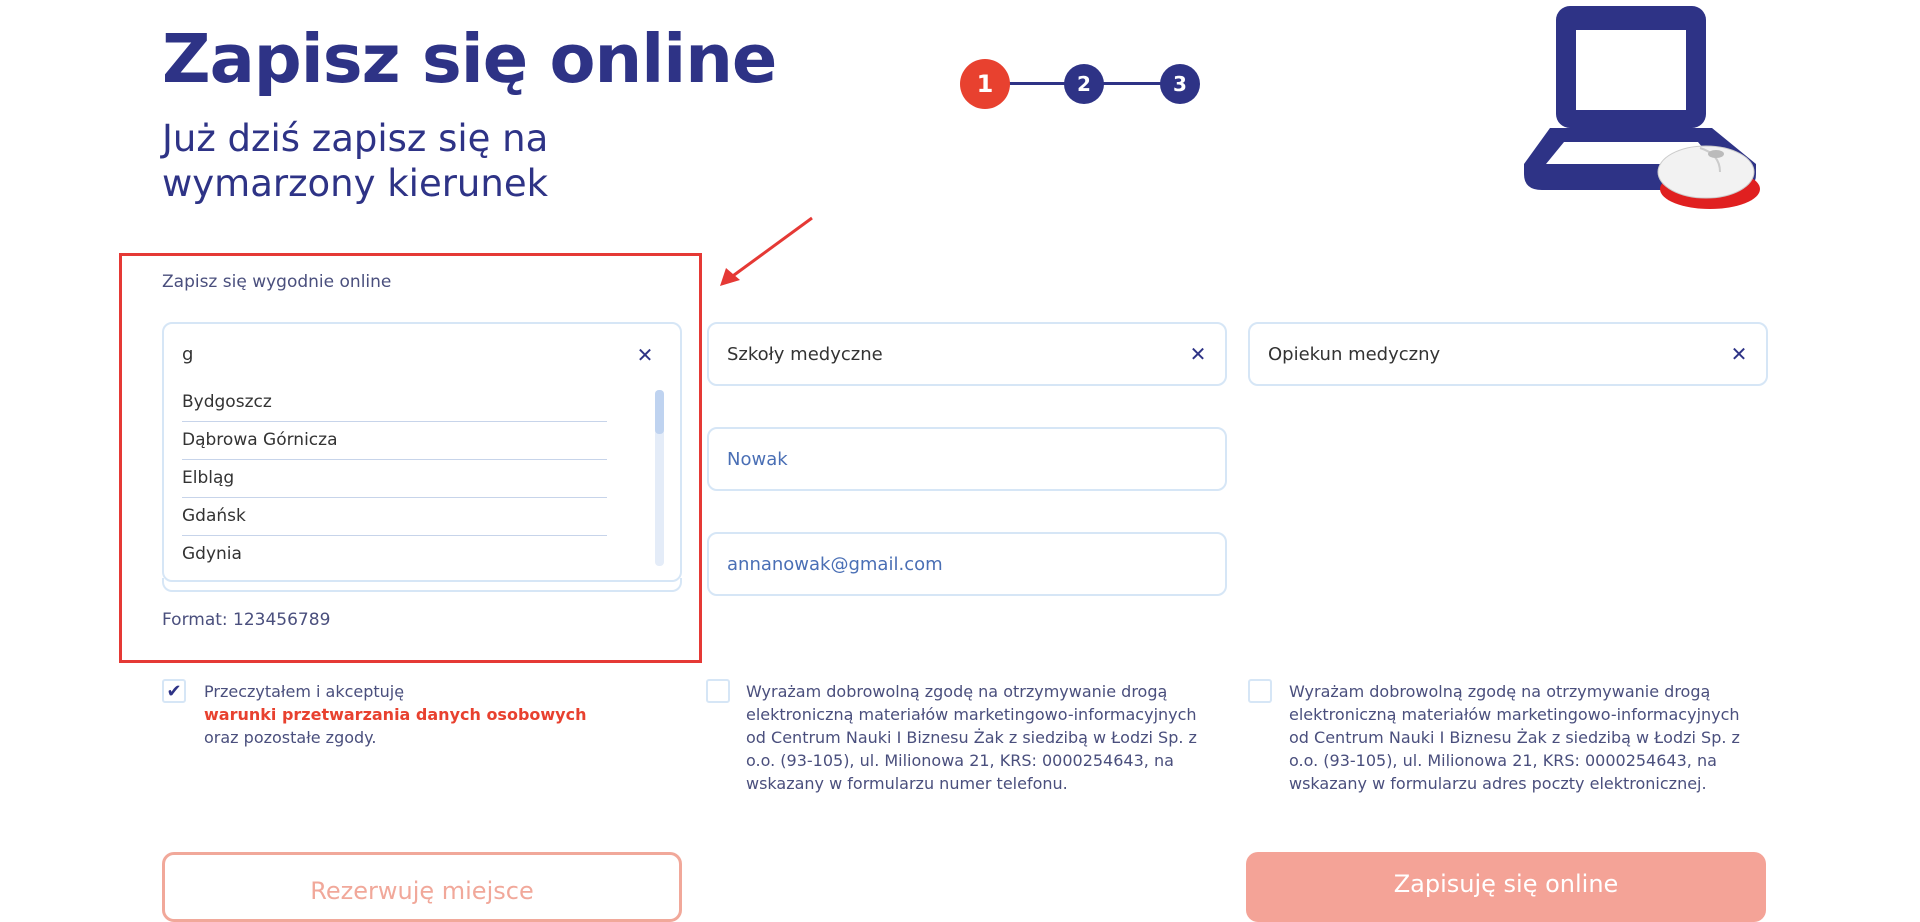 The height and width of the screenshot is (922, 1920). I want to click on phone-marketing-checkbox, so click(718, 691).